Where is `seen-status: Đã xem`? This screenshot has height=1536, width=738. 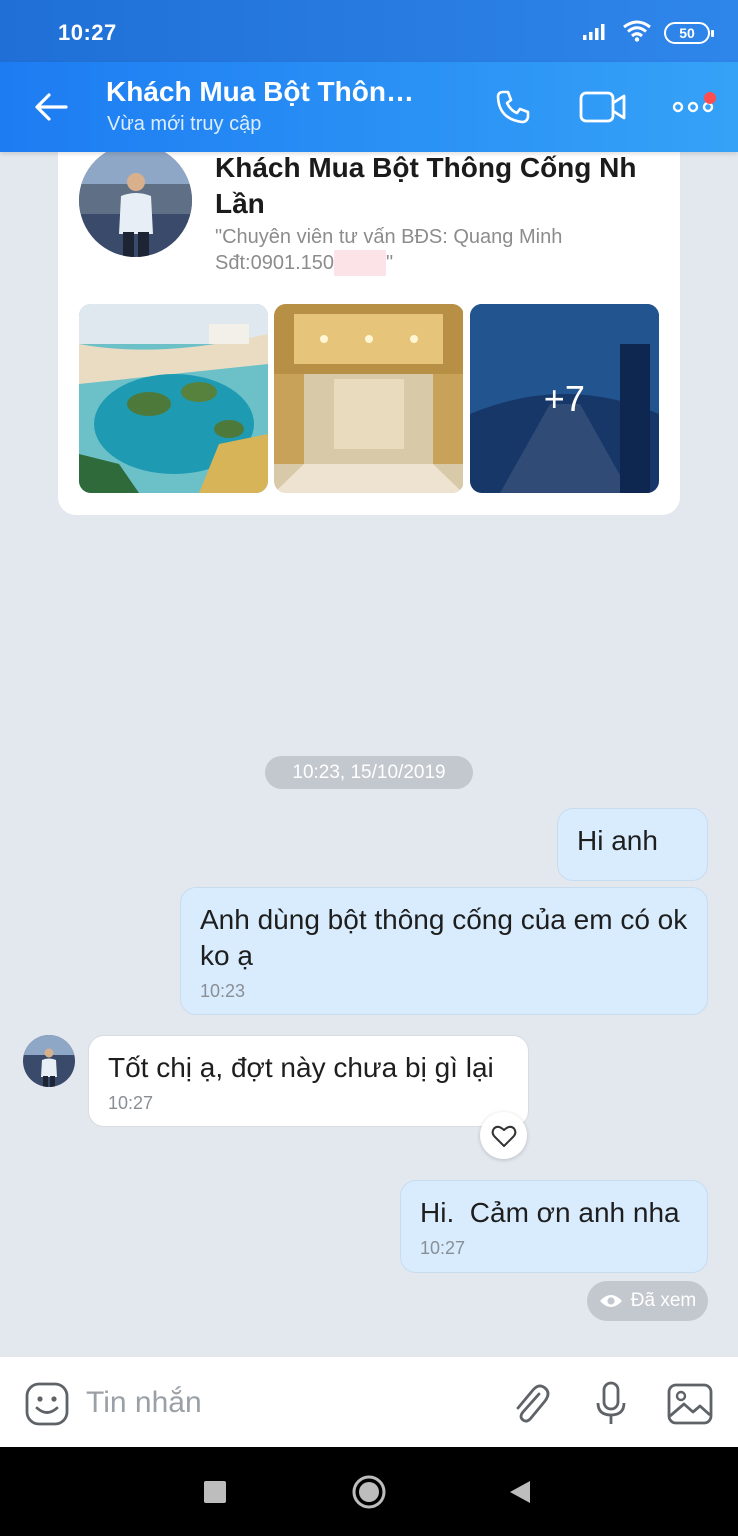
seen-status: Đã xem is located at coordinates (647, 1301).